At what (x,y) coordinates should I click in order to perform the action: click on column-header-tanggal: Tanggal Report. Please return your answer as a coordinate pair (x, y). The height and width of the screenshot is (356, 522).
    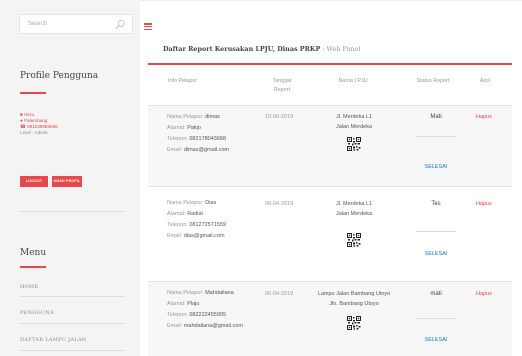
    Looking at the image, I should click on (282, 86).